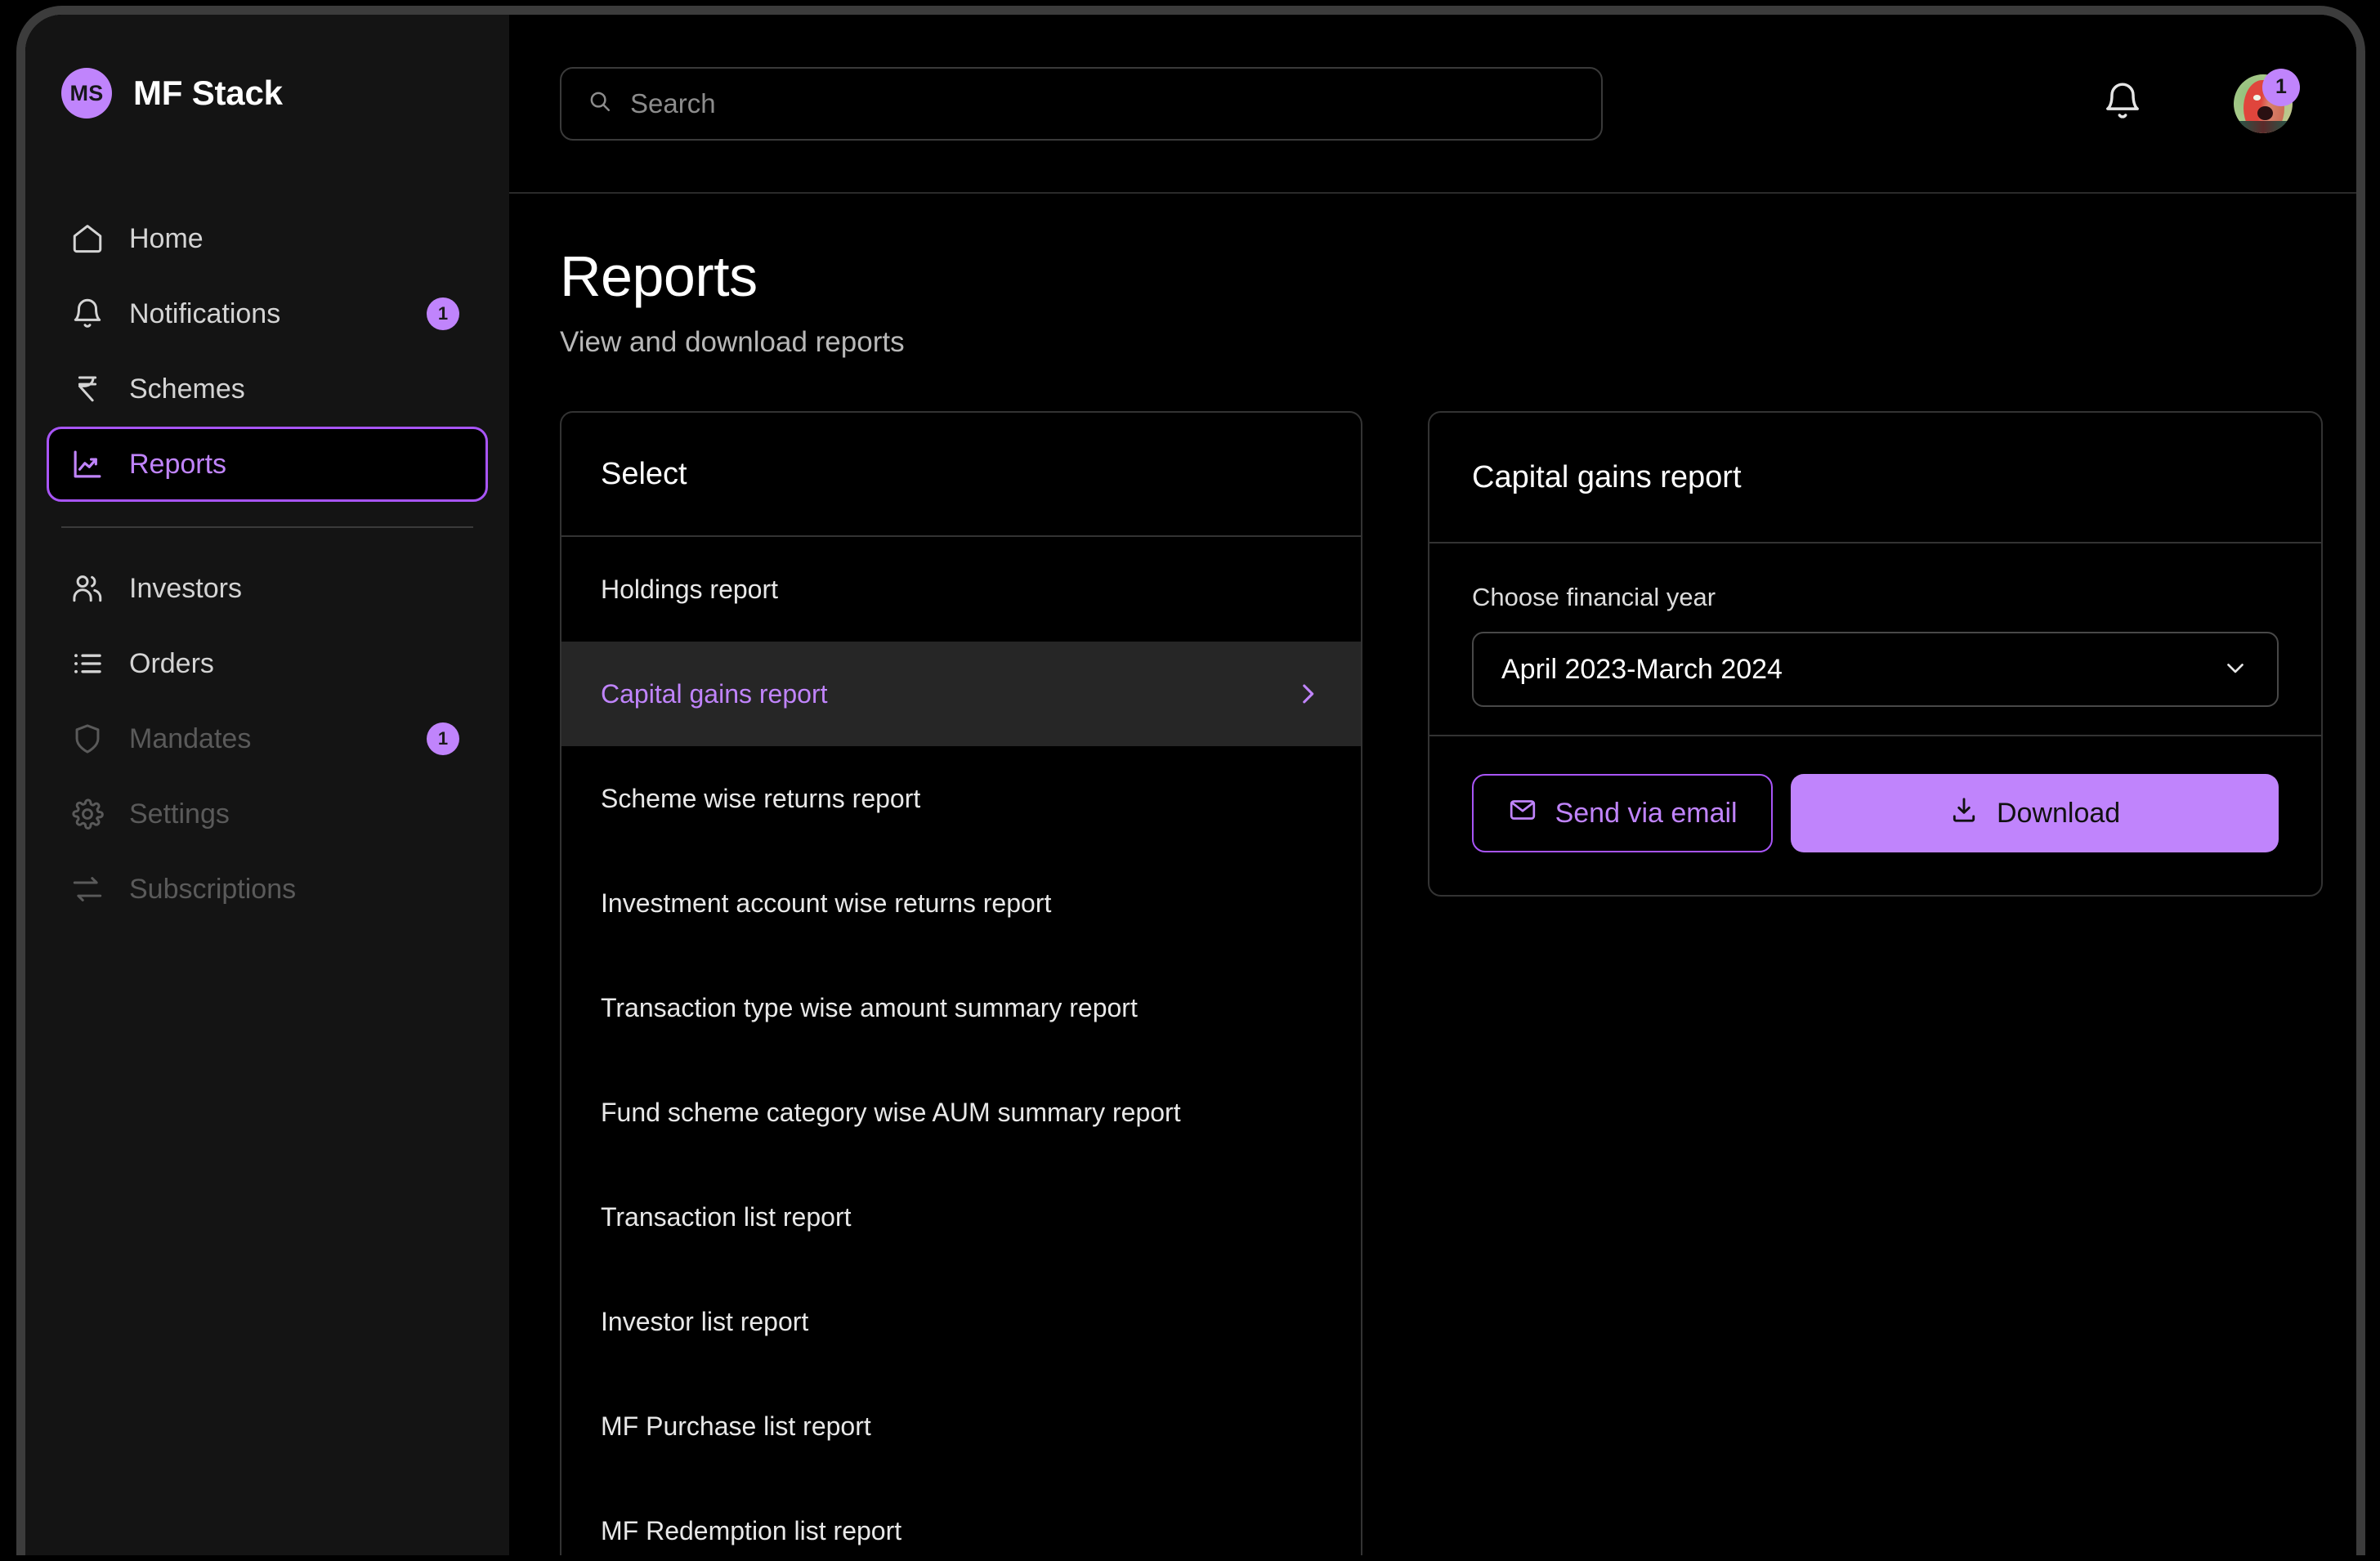 Image resolution: width=2380 pixels, height=1561 pixels. Describe the element at coordinates (267, 588) in the screenshot. I see `sidebar-item-investors: Investors` at that location.